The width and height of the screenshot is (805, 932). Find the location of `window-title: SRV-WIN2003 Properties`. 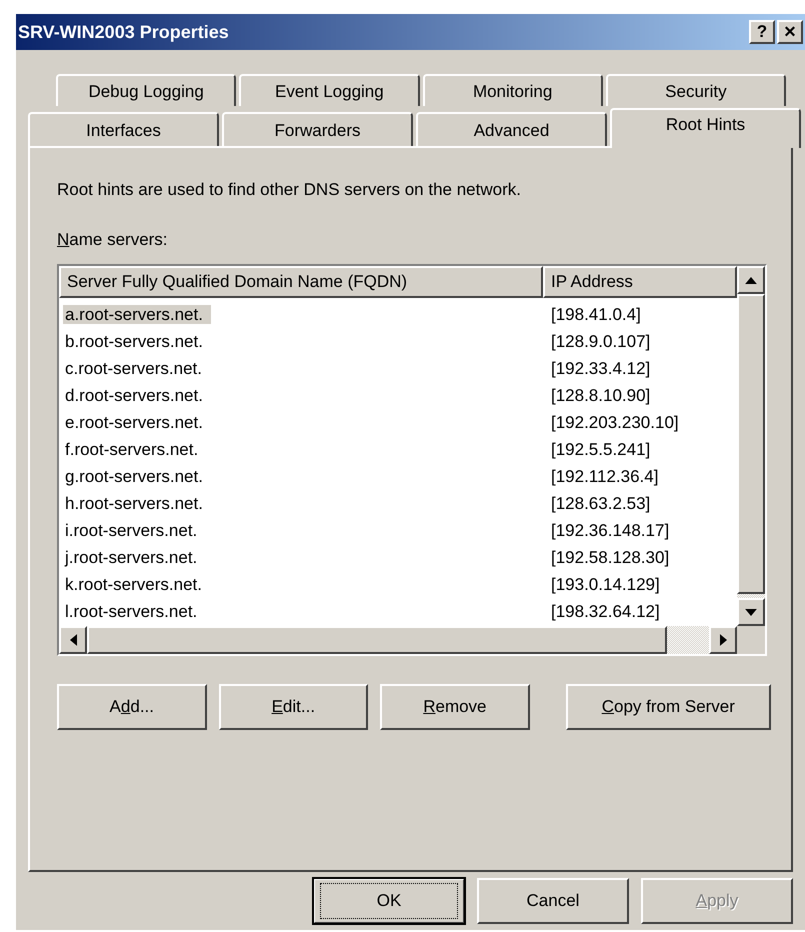

window-title: SRV-WIN2003 Properties is located at coordinates (123, 32).